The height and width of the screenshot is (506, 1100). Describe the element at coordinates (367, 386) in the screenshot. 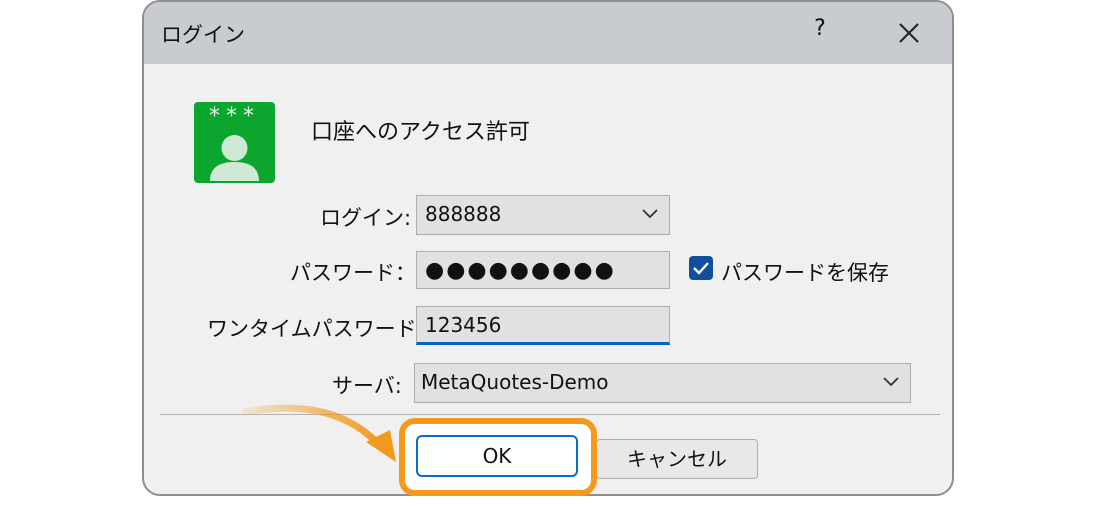

I see `server-label: サーバ:` at that location.